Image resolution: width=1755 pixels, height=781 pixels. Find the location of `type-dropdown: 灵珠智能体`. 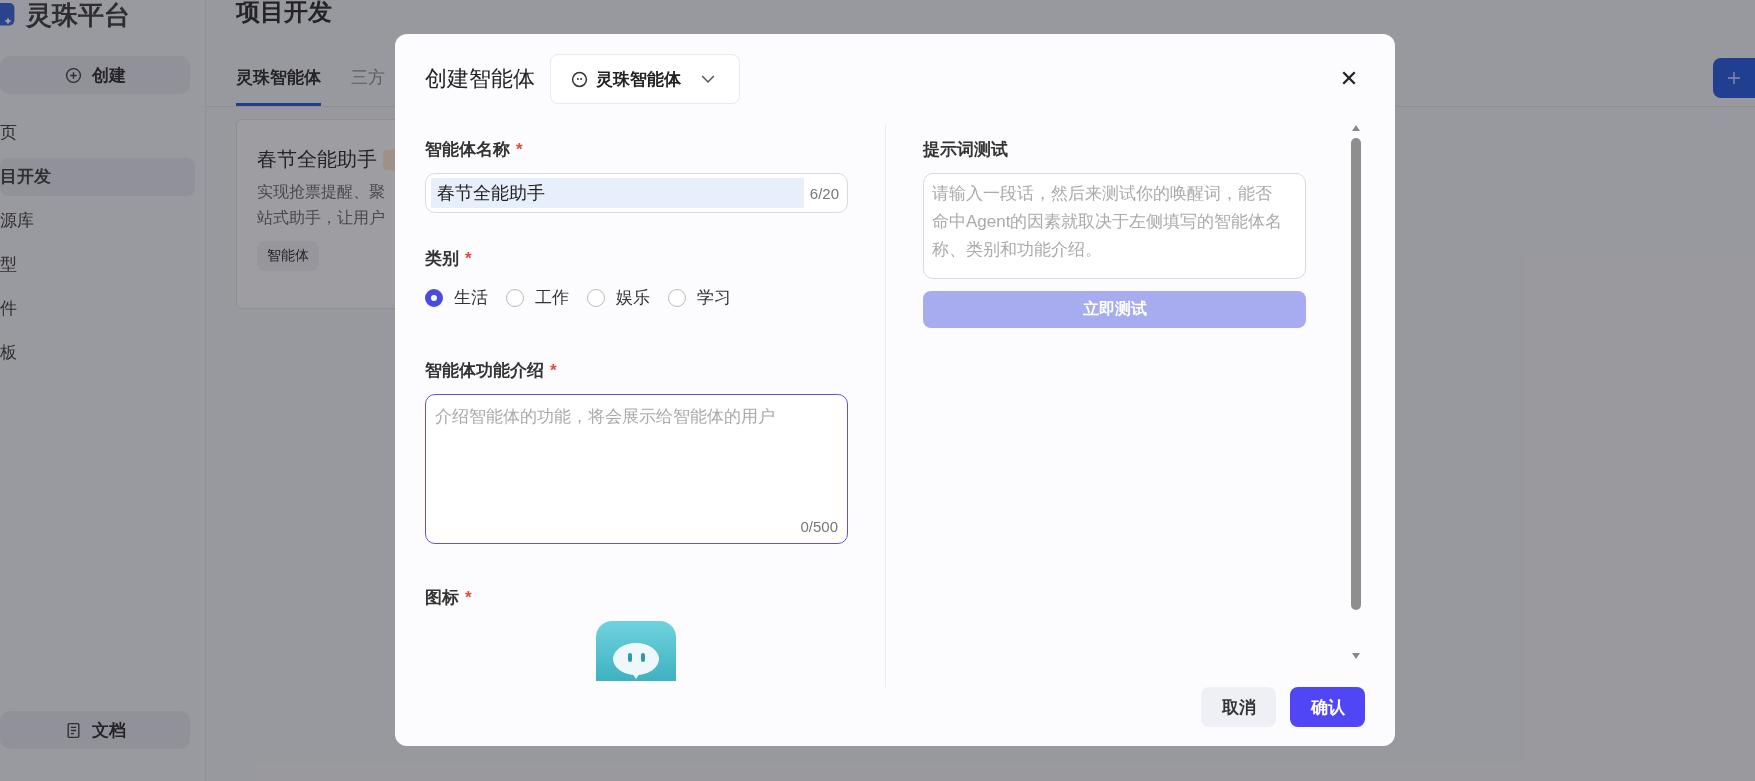

type-dropdown: 灵珠智能体 is located at coordinates (645, 79).